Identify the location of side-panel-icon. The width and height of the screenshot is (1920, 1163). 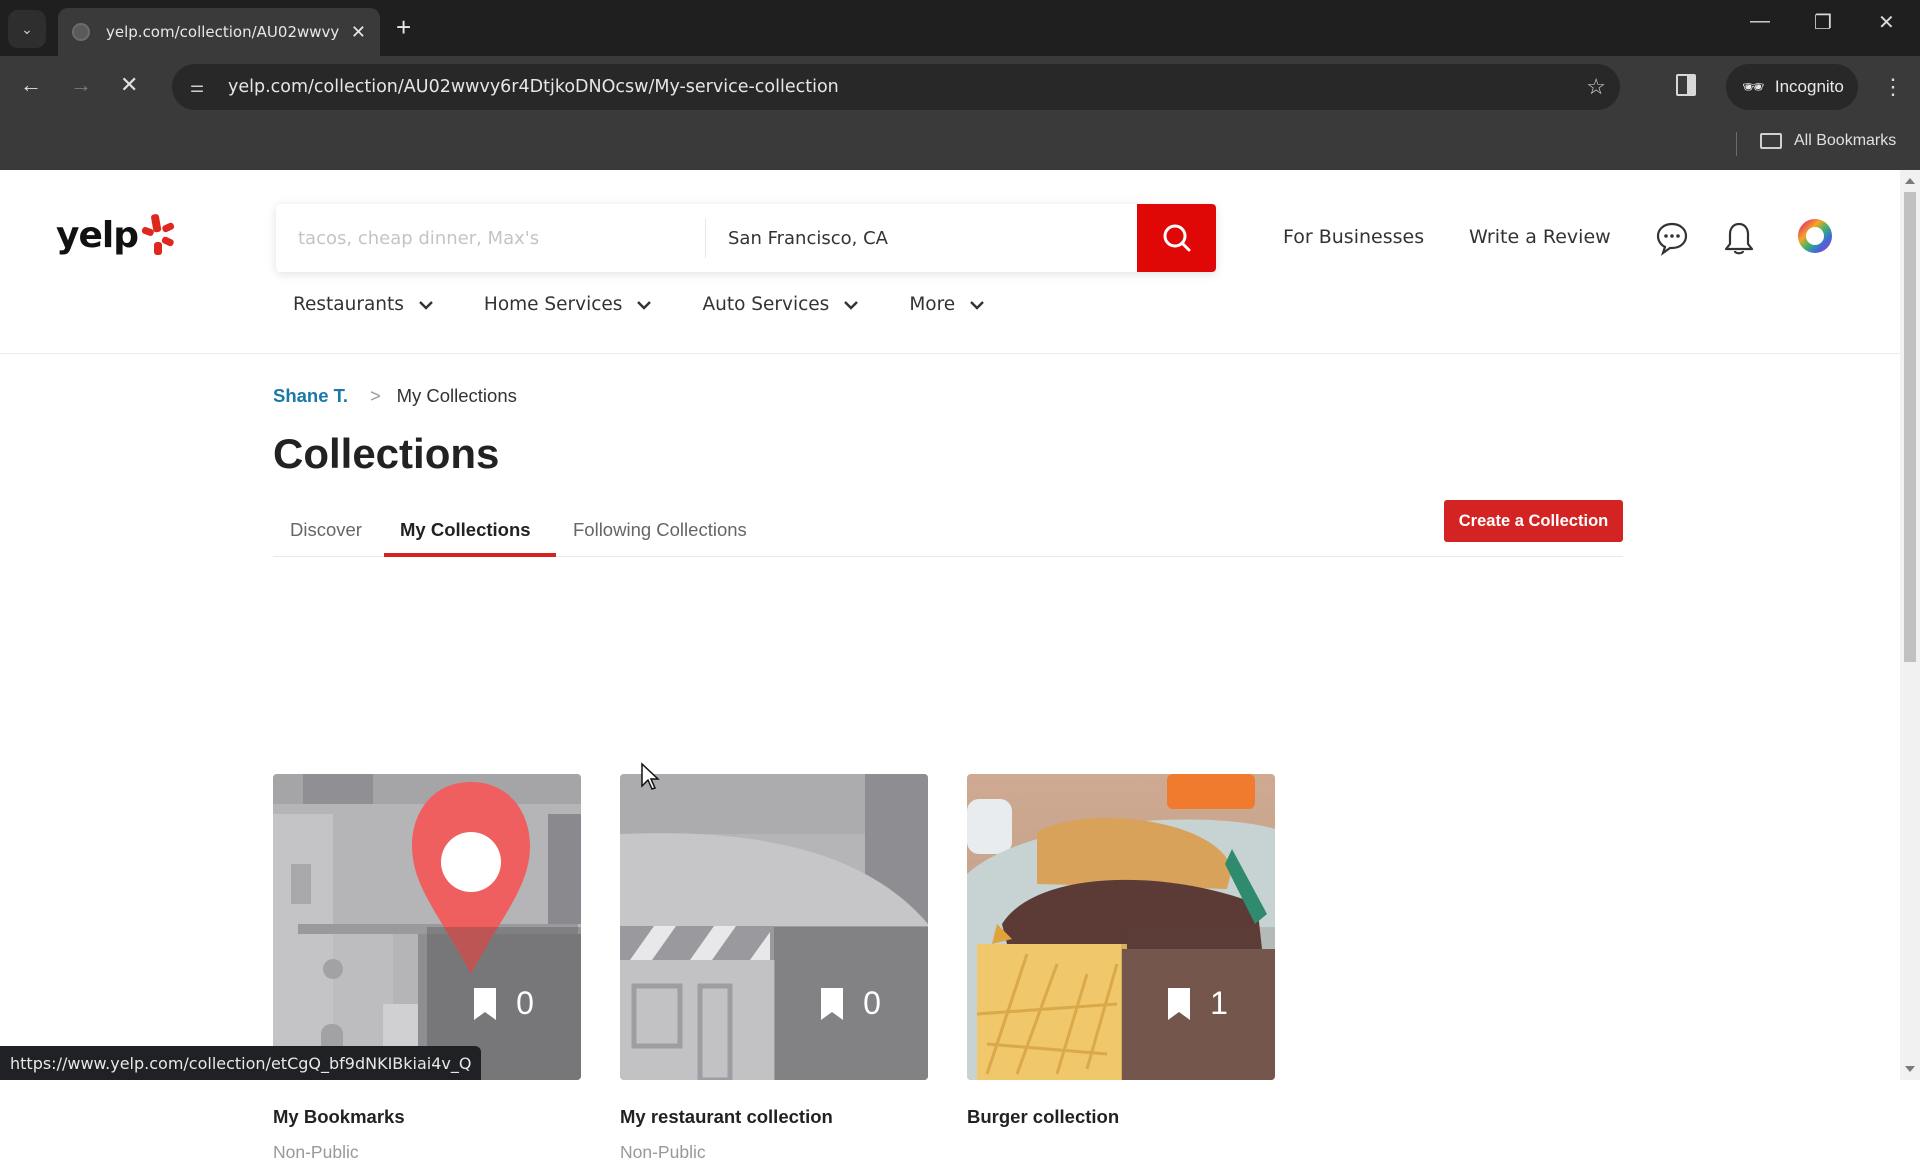
(1686, 85).